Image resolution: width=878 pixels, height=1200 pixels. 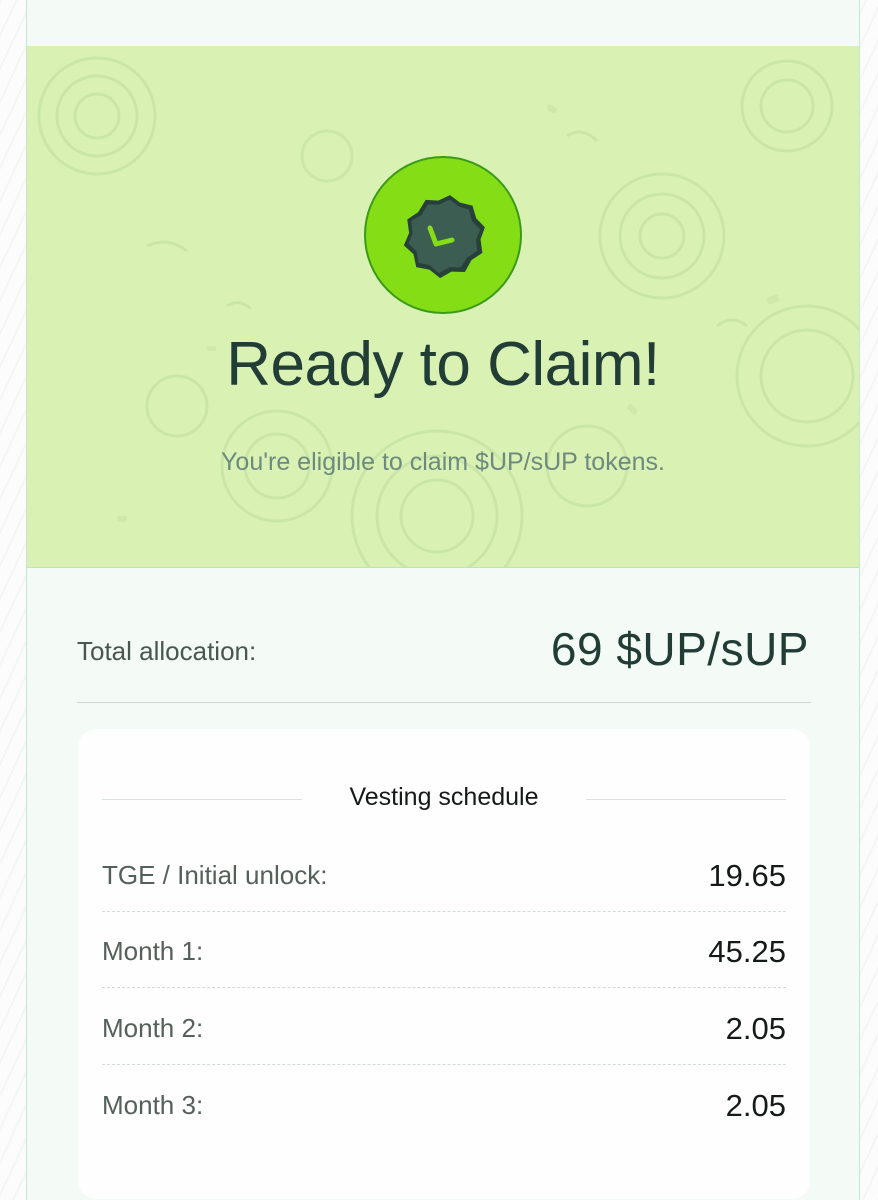 I want to click on clock-badge-icon, so click(x=444, y=237).